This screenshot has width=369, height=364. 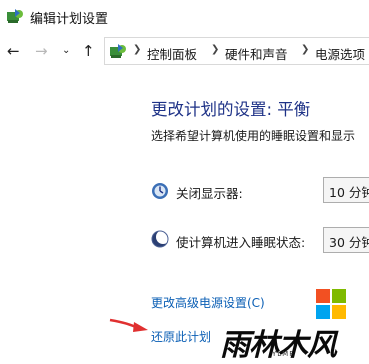 I want to click on title-bar: 编辑计划设置, so click(x=184, y=16).